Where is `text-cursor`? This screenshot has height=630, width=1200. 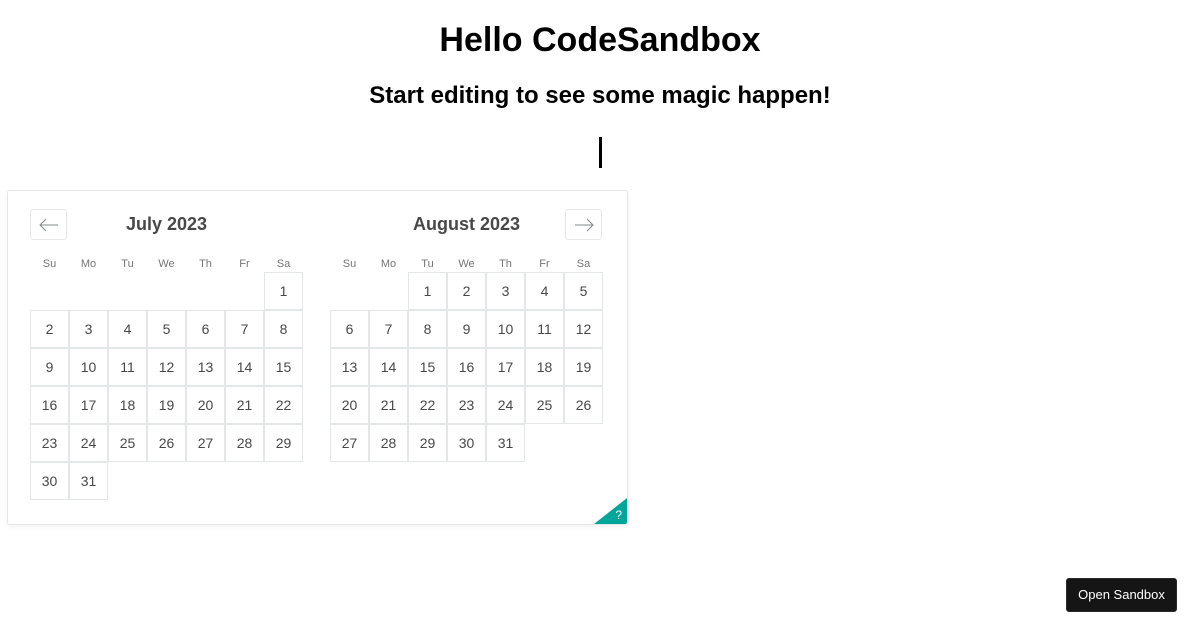 text-cursor is located at coordinates (600, 152).